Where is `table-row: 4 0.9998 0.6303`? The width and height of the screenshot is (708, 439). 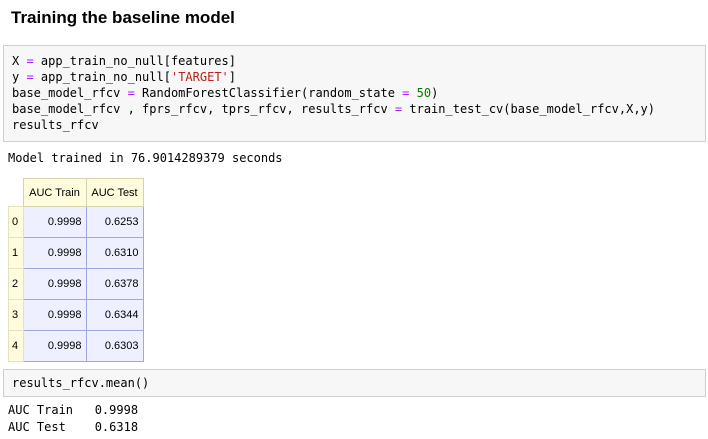
table-row: 4 0.9998 0.6303 is located at coordinates (76, 346).